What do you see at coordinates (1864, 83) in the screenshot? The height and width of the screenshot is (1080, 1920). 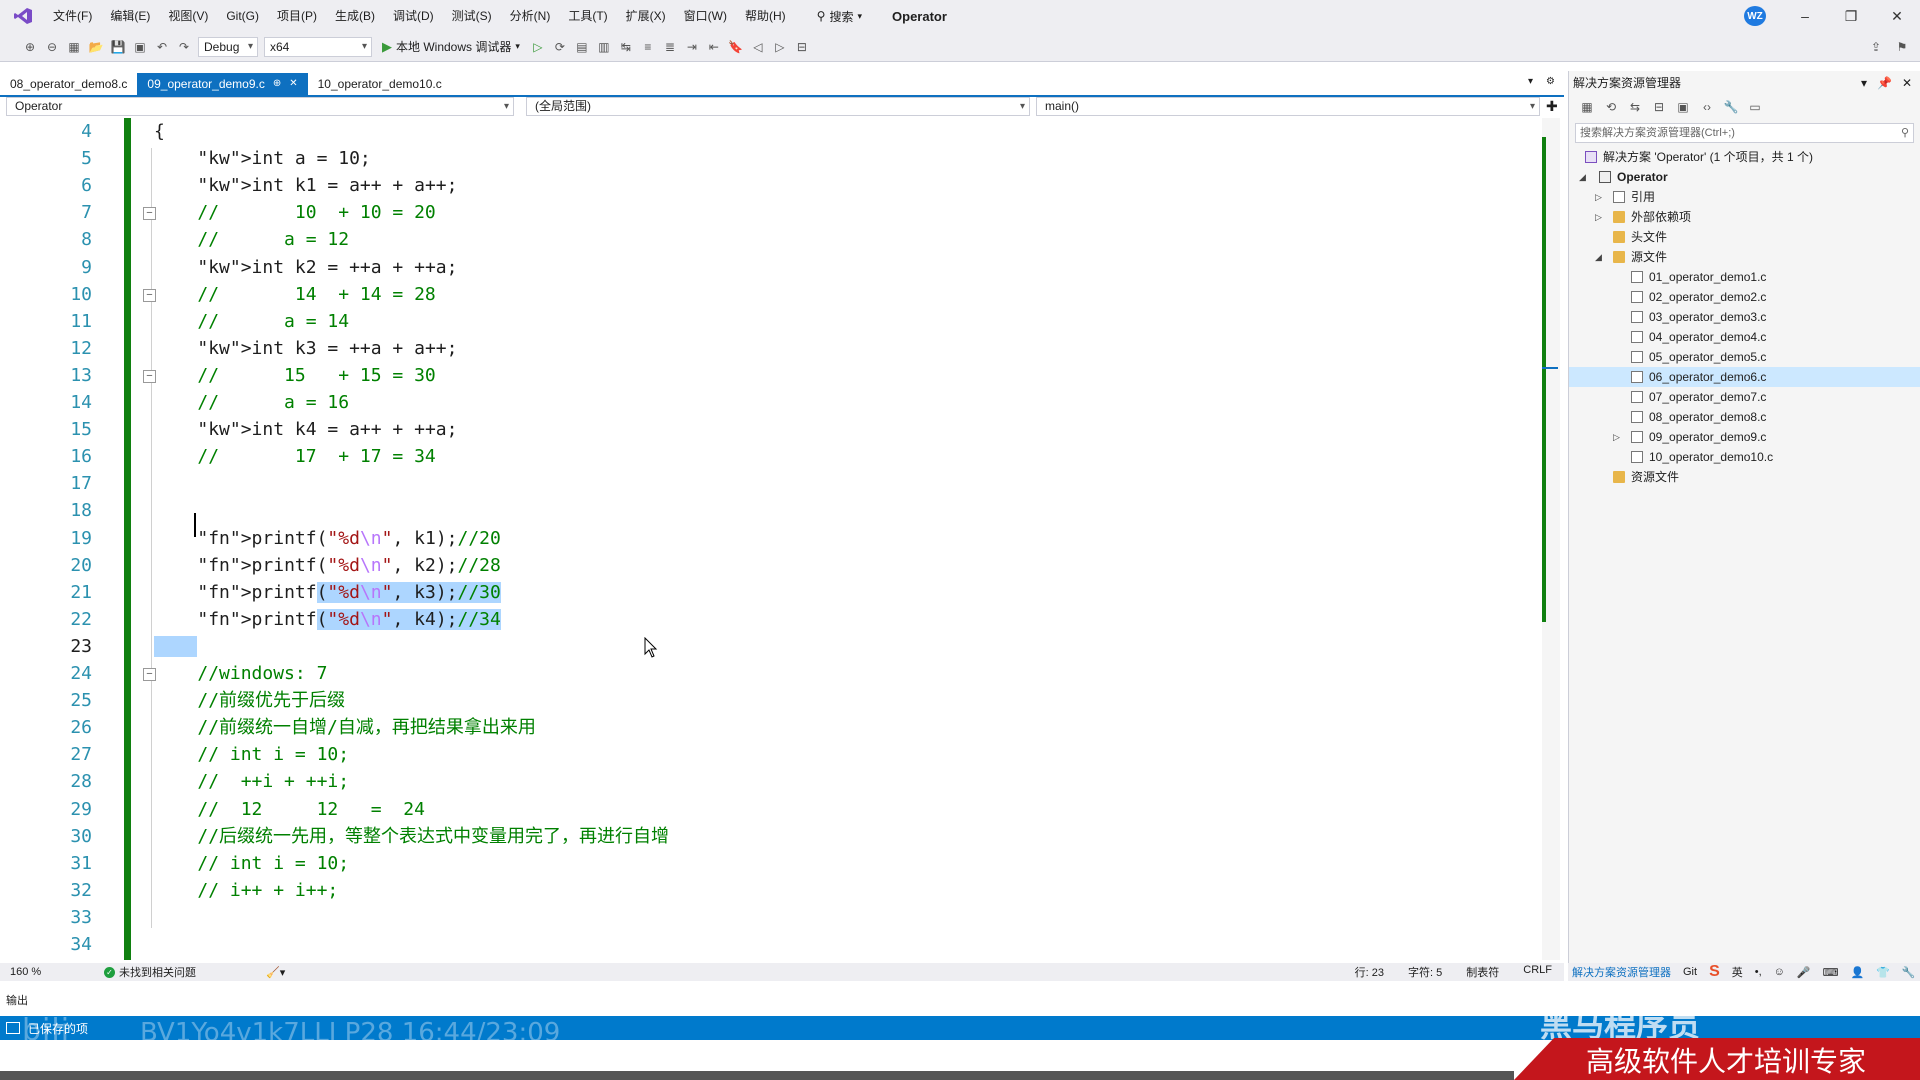 I see `chevron-down-icon: ▾` at bounding box center [1864, 83].